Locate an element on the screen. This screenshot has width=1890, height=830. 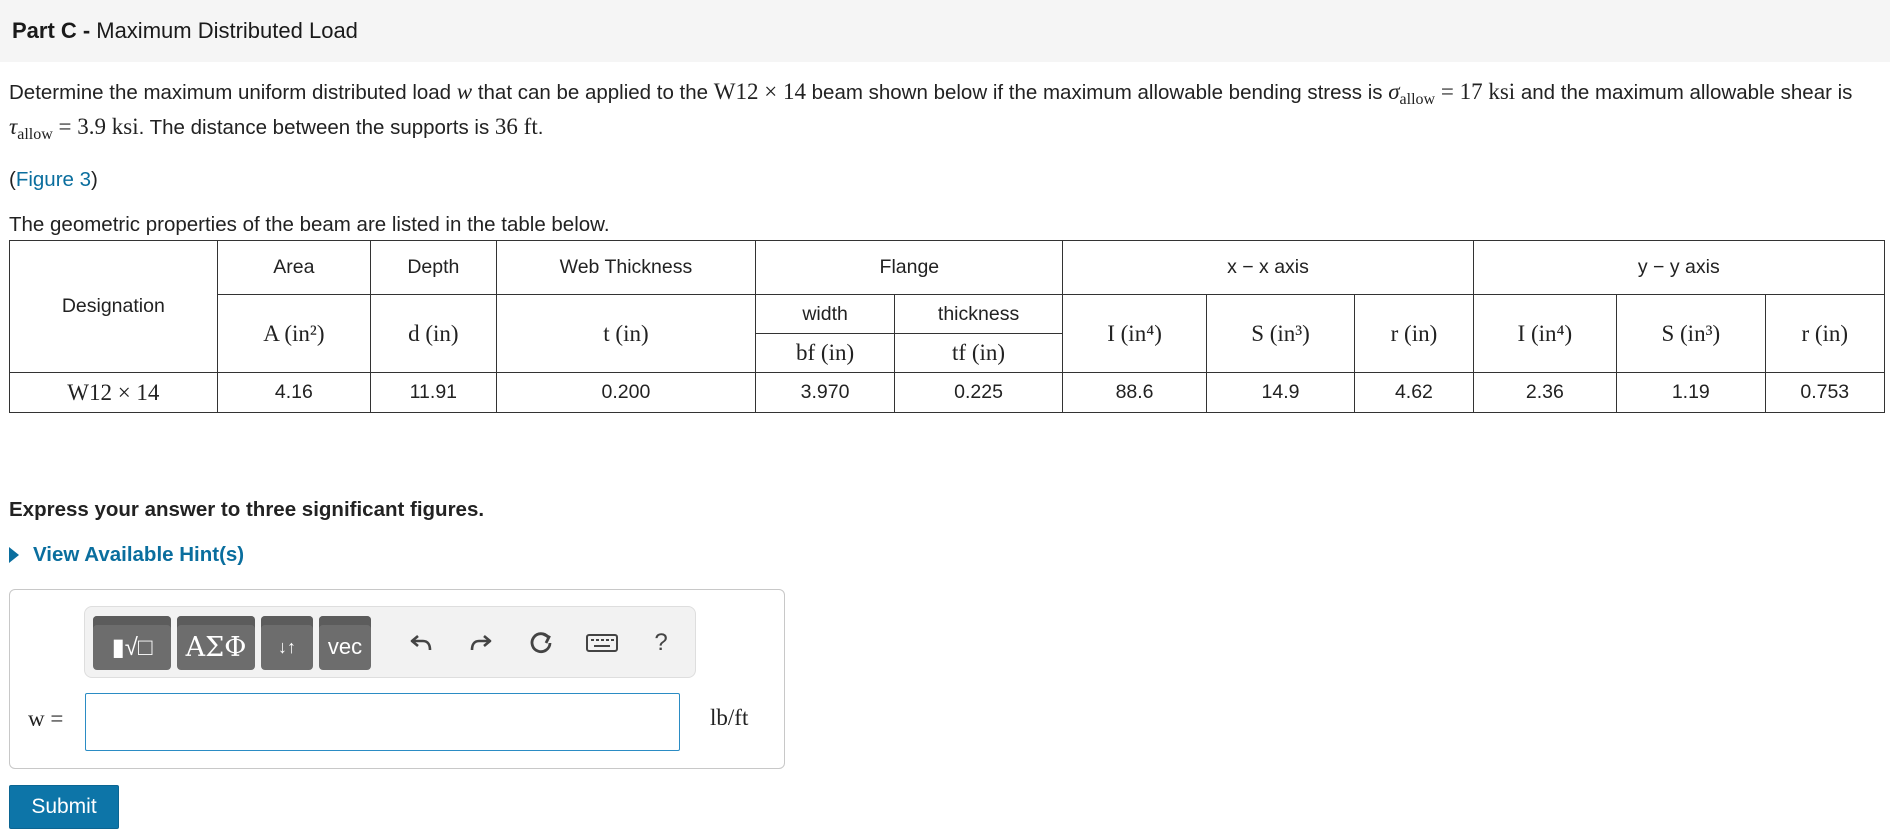
header-flange-thickness: thickness is located at coordinates (978, 314).